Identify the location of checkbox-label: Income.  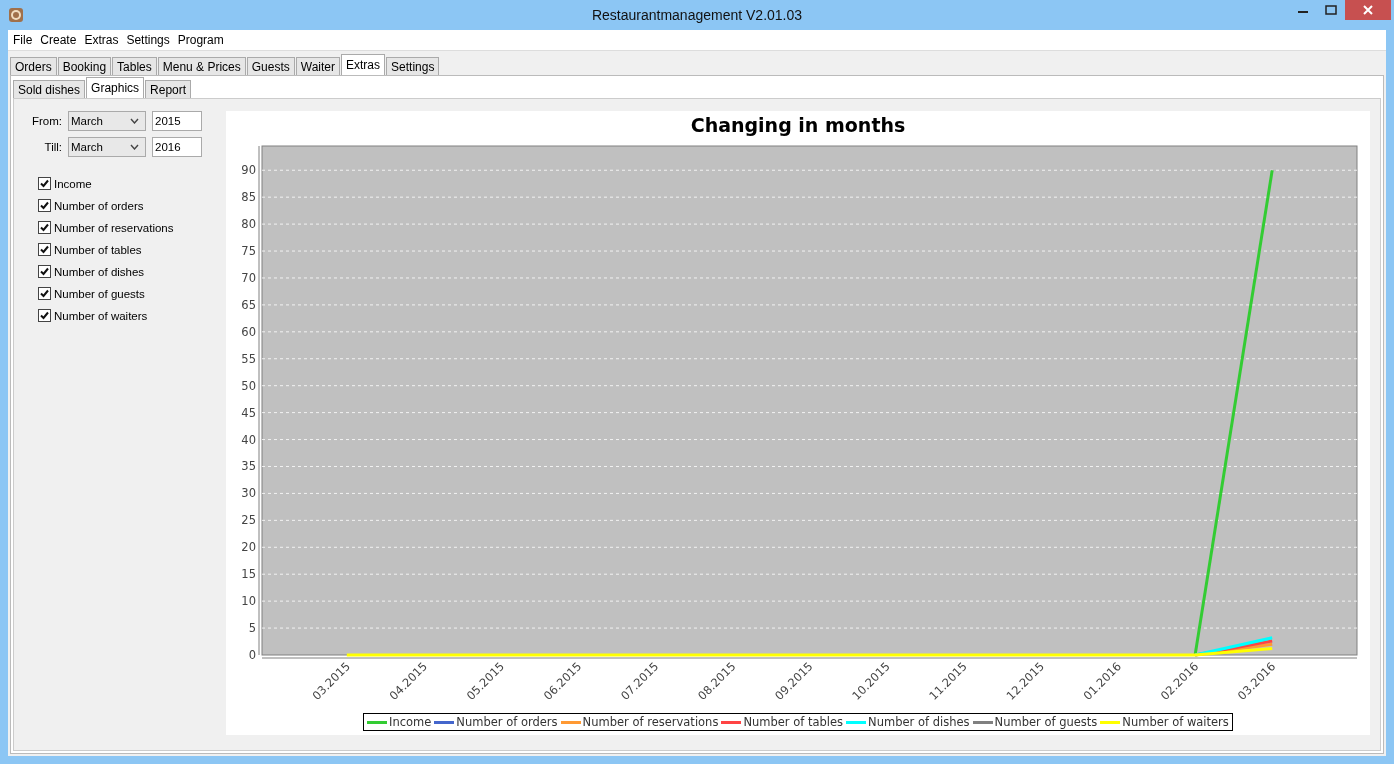
(73, 183).